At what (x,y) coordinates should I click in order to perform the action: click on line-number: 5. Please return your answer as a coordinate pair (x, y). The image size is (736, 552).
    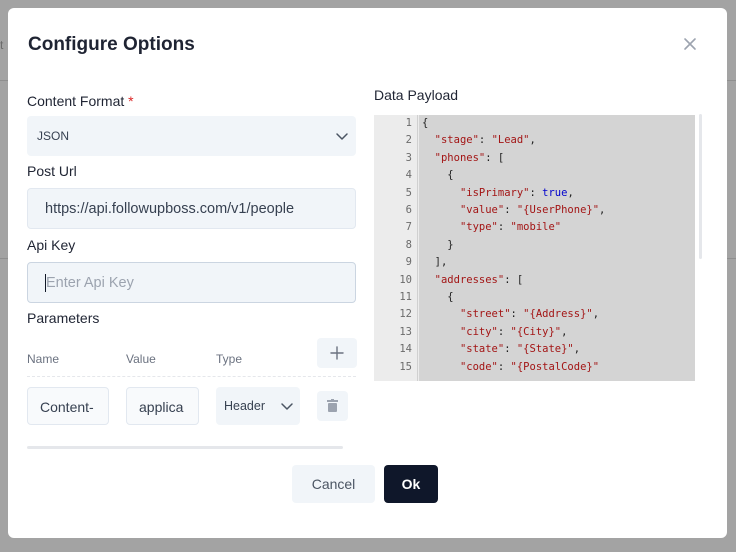
    Looking at the image, I should click on (408, 192).